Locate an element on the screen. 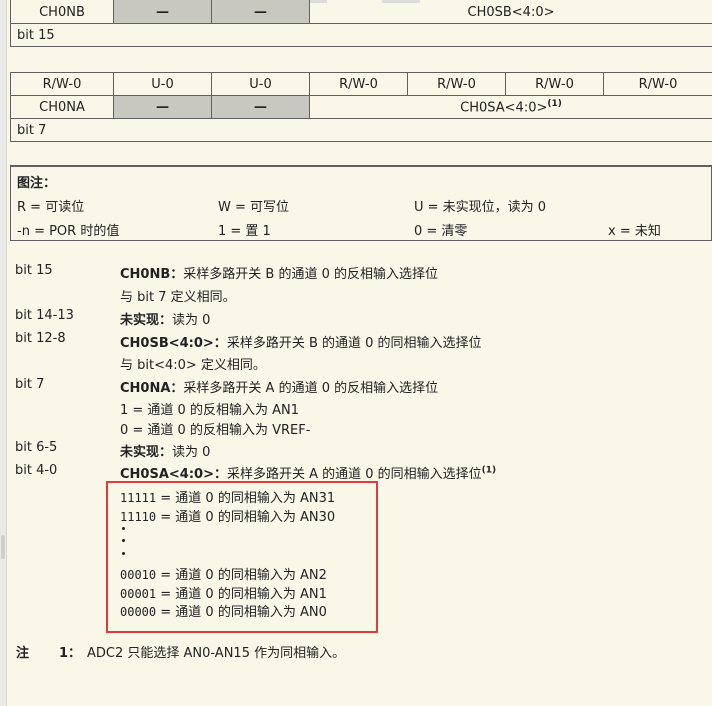 The width and height of the screenshot is (712, 706). scroll-grip is located at coordinates (3, 547).